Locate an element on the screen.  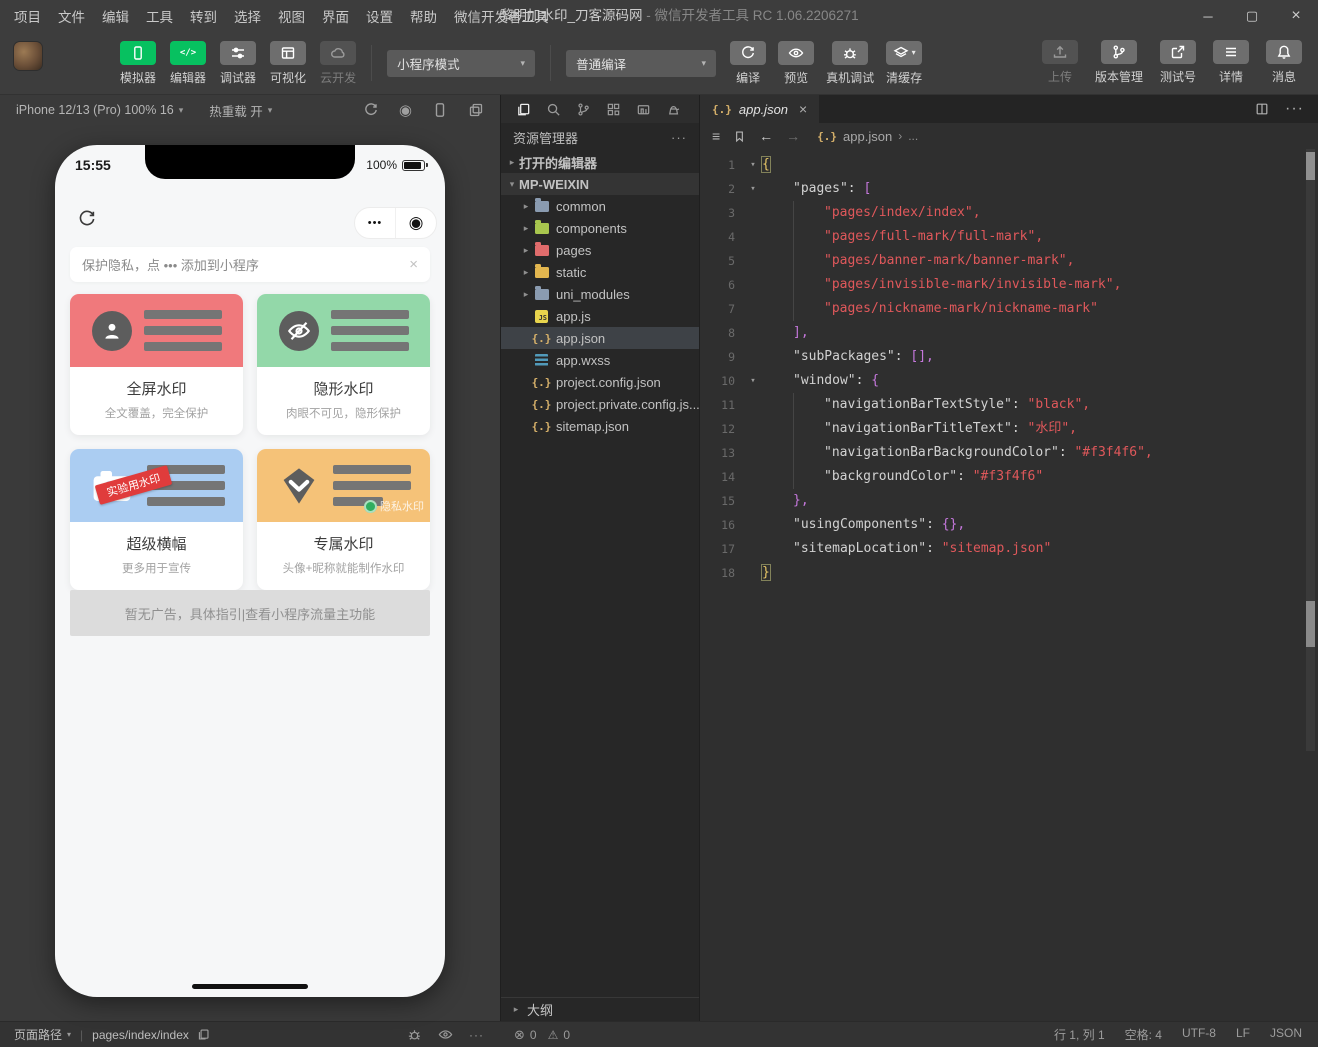
action-版本管理: 版本管理 is located at coordinates (1119, 62).